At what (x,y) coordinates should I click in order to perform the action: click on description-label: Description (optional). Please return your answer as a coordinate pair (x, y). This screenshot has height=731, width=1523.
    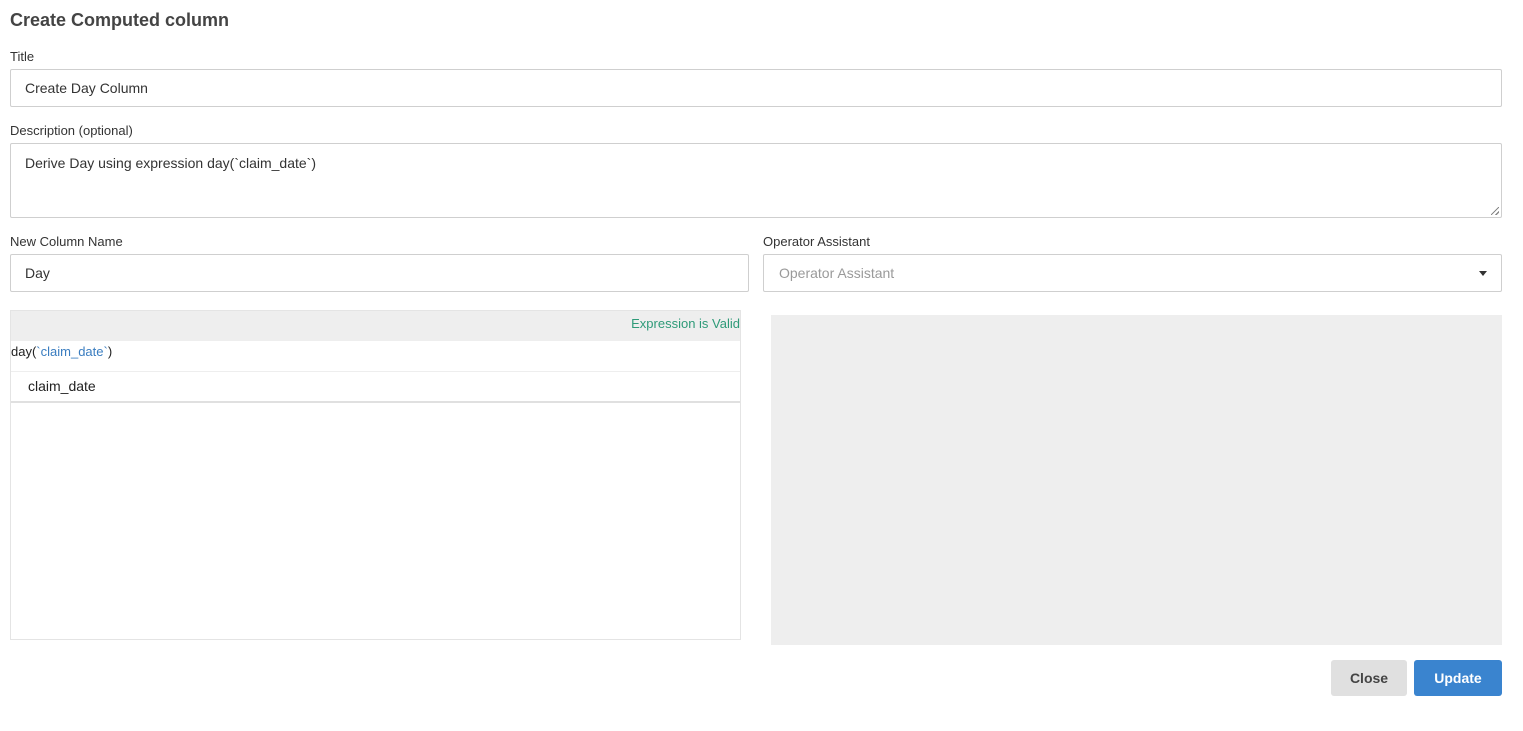
    Looking at the image, I should click on (71, 130).